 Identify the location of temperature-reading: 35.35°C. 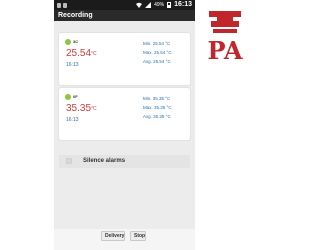
(81, 109).